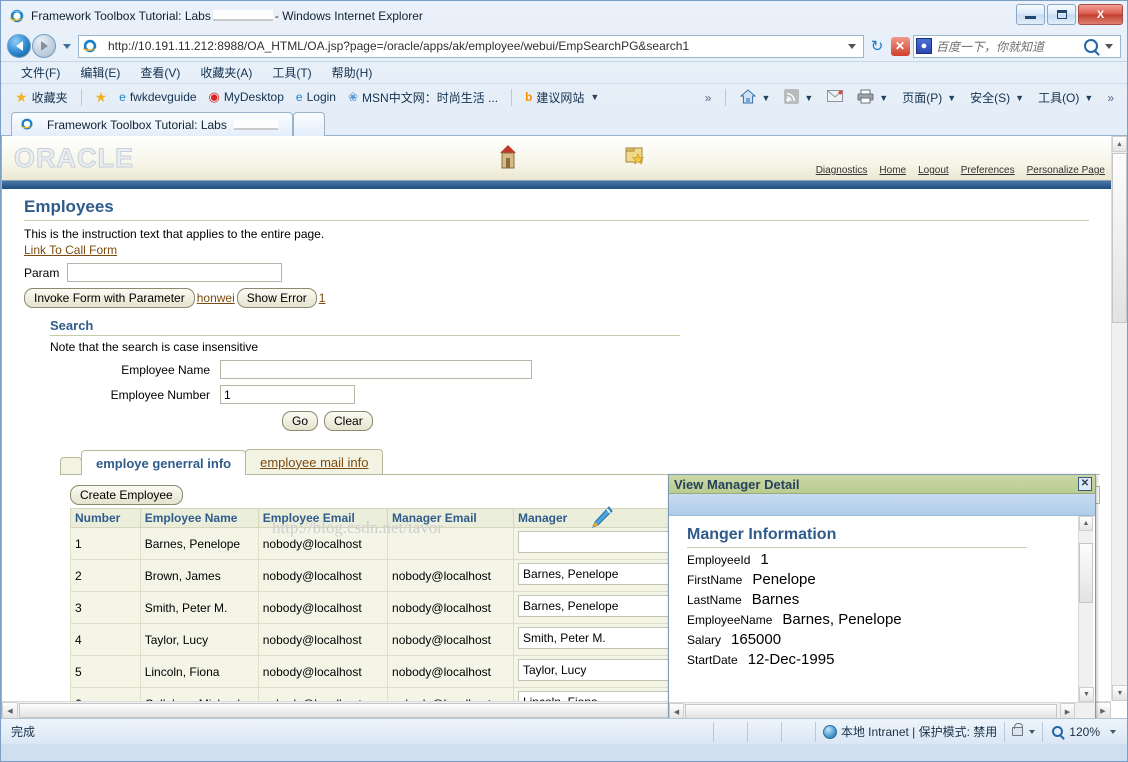  Describe the element at coordinates (246, 97) in the screenshot. I see `favorite-mydesktop: ◉ MyDesktop` at that location.